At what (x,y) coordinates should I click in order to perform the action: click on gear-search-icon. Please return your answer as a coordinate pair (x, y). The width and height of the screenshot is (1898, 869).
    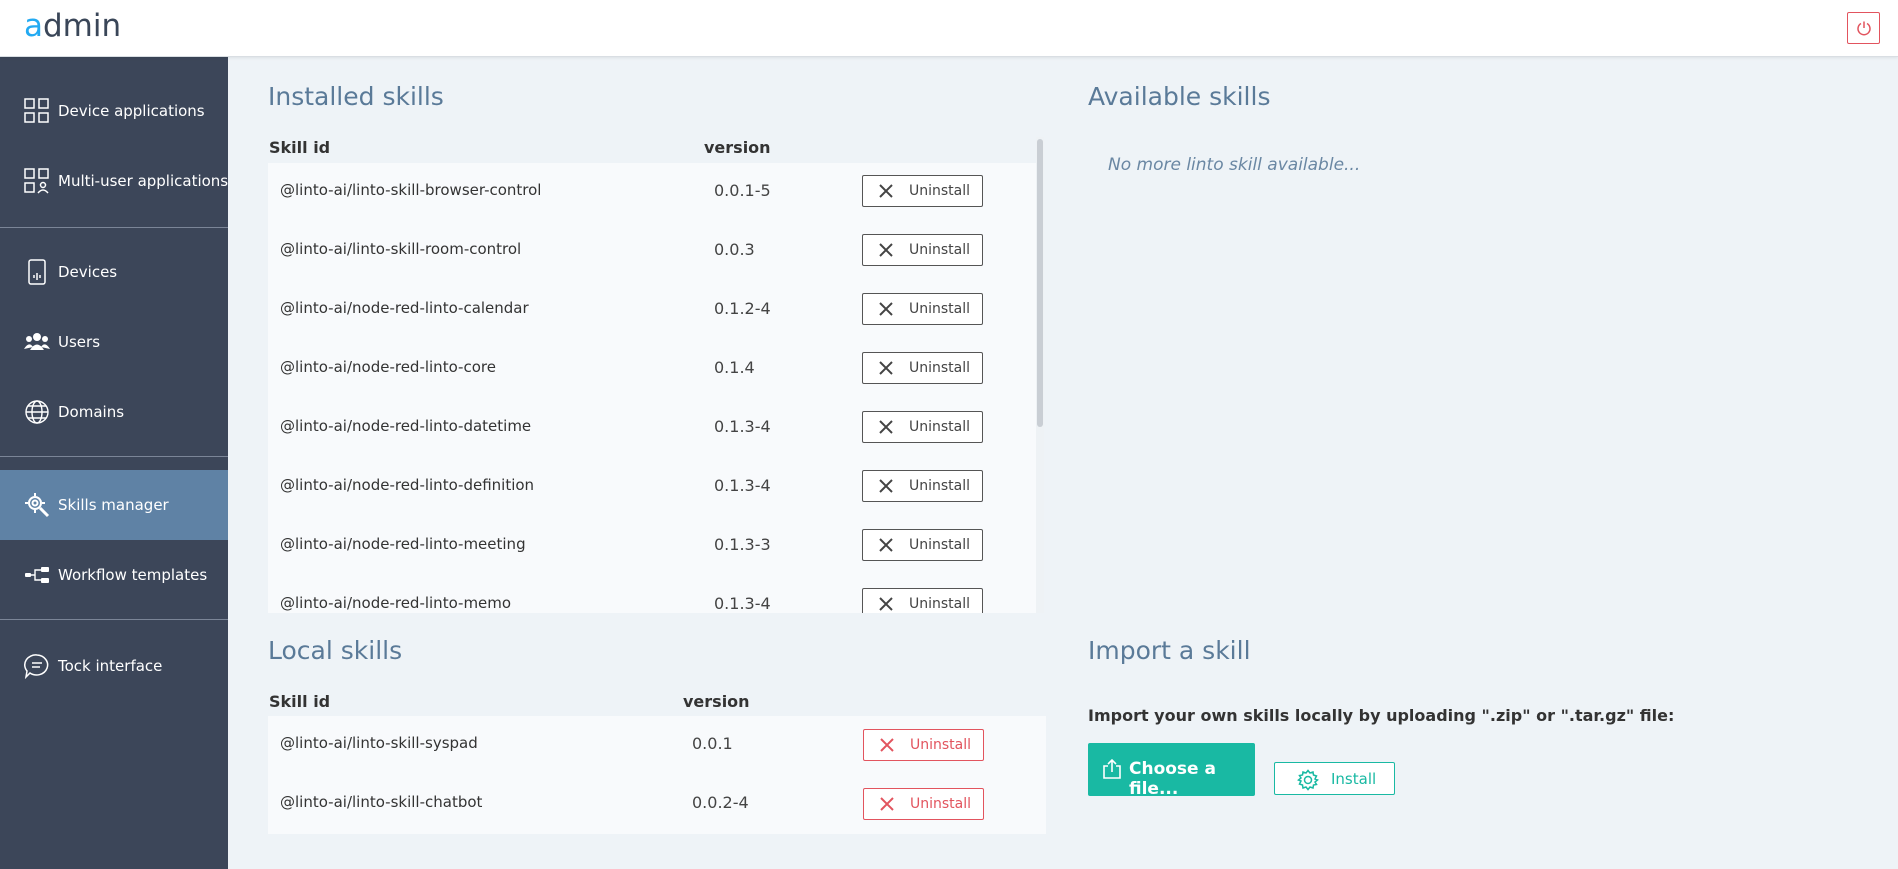
    Looking at the image, I should click on (37, 505).